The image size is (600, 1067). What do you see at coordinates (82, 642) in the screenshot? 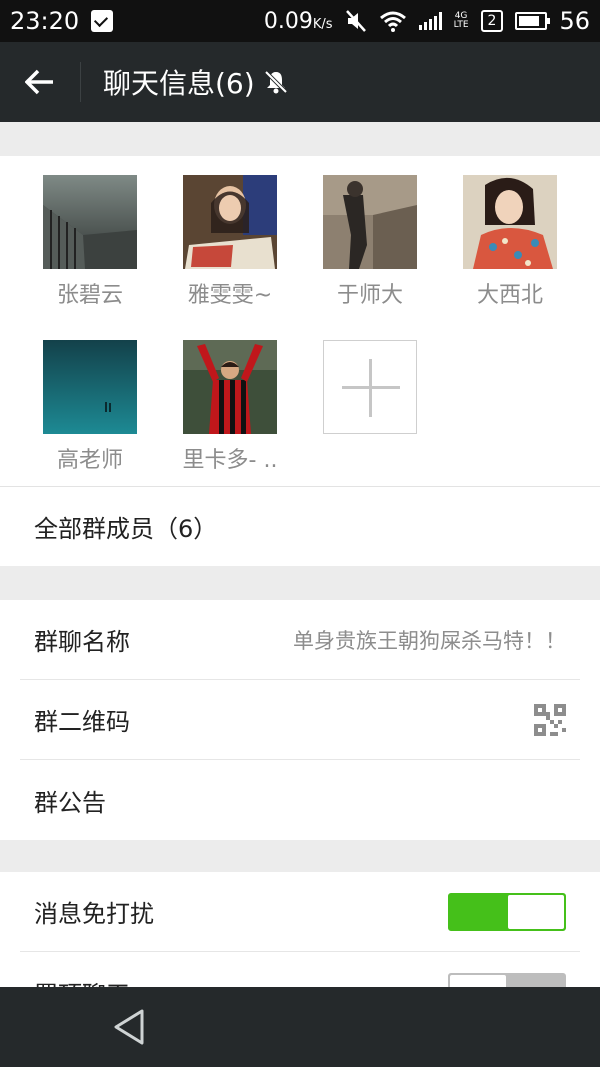
I see `group-name-label: 群聊名称` at bounding box center [82, 642].